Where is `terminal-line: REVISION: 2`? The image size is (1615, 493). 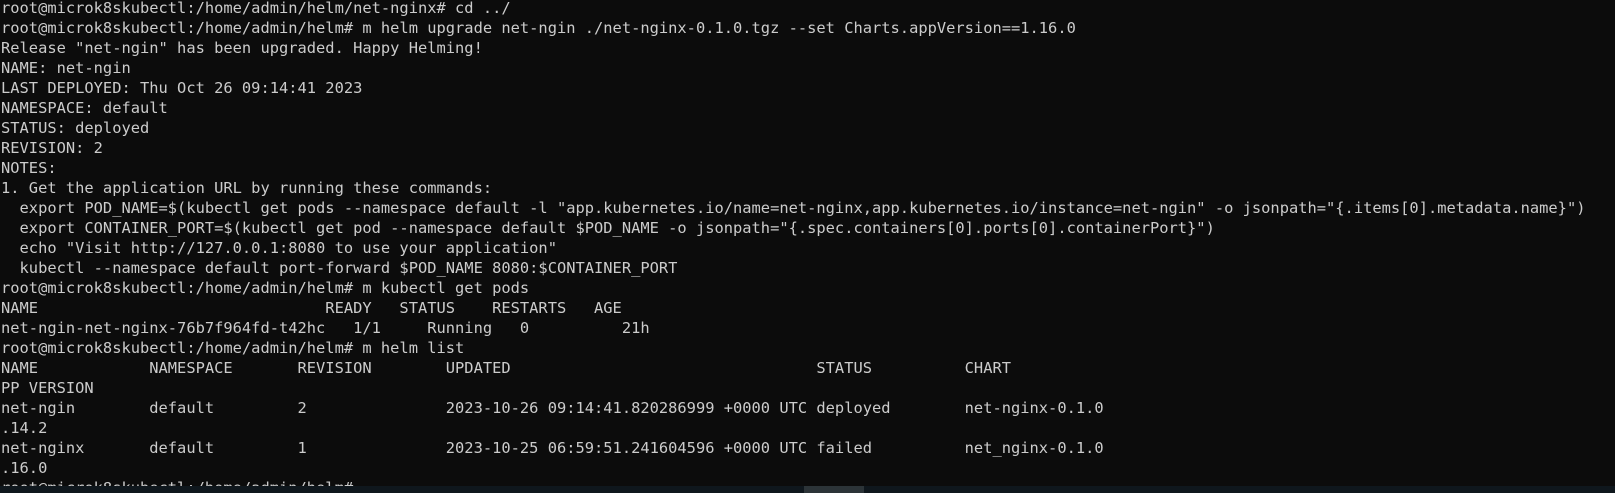 terminal-line: REVISION: 2 is located at coordinates (52, 148).